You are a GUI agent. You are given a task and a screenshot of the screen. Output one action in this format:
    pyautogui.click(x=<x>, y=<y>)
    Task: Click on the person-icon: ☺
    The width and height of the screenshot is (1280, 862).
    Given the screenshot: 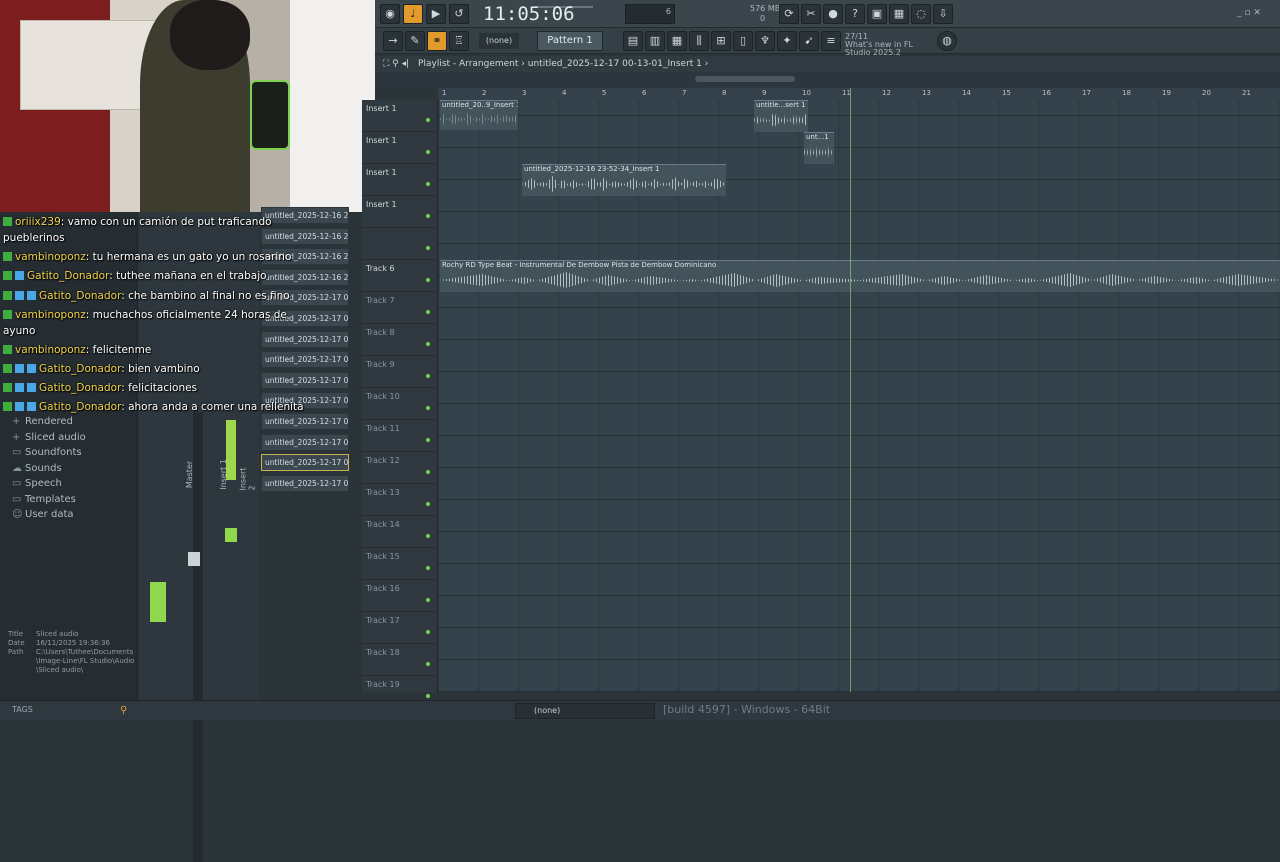 What is the action you would take?
    pyautogui.click(x=17, y=514)
    